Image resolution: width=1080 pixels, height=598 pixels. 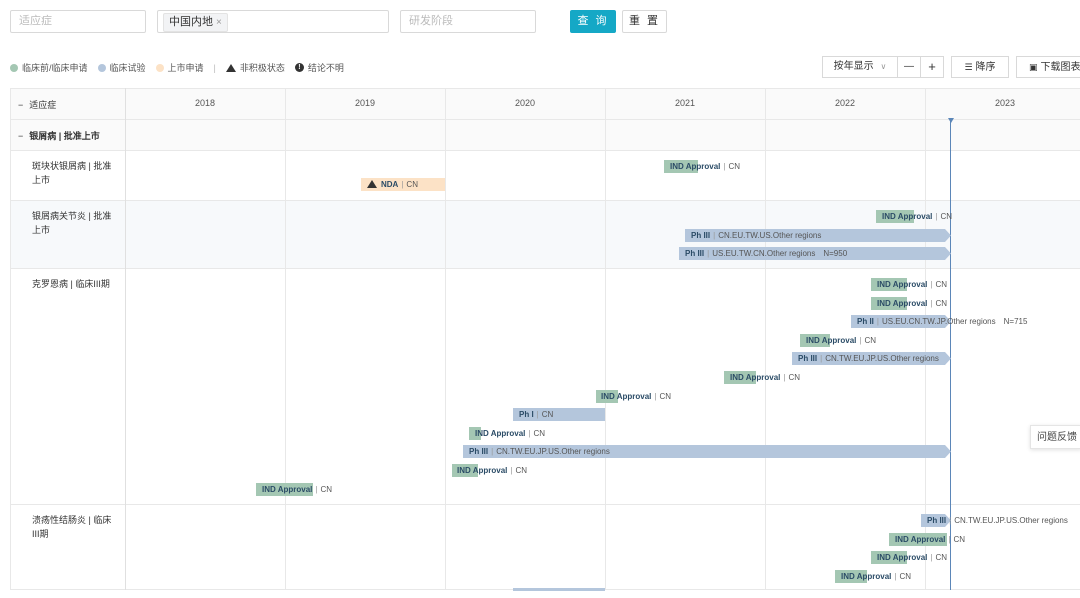 I want to click on year-header-2019: 2019, so click(x=365, y=103).